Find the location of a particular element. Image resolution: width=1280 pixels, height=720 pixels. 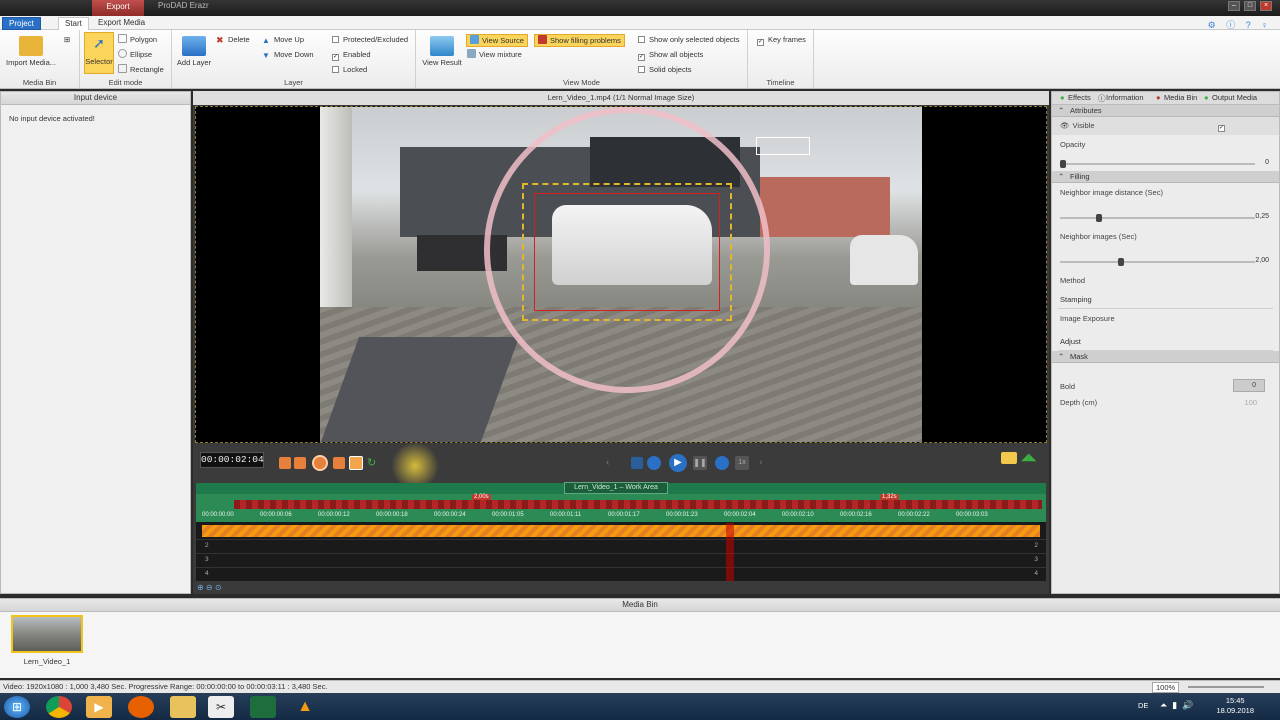

tab-project: Project is located at coordinates (21, 23).